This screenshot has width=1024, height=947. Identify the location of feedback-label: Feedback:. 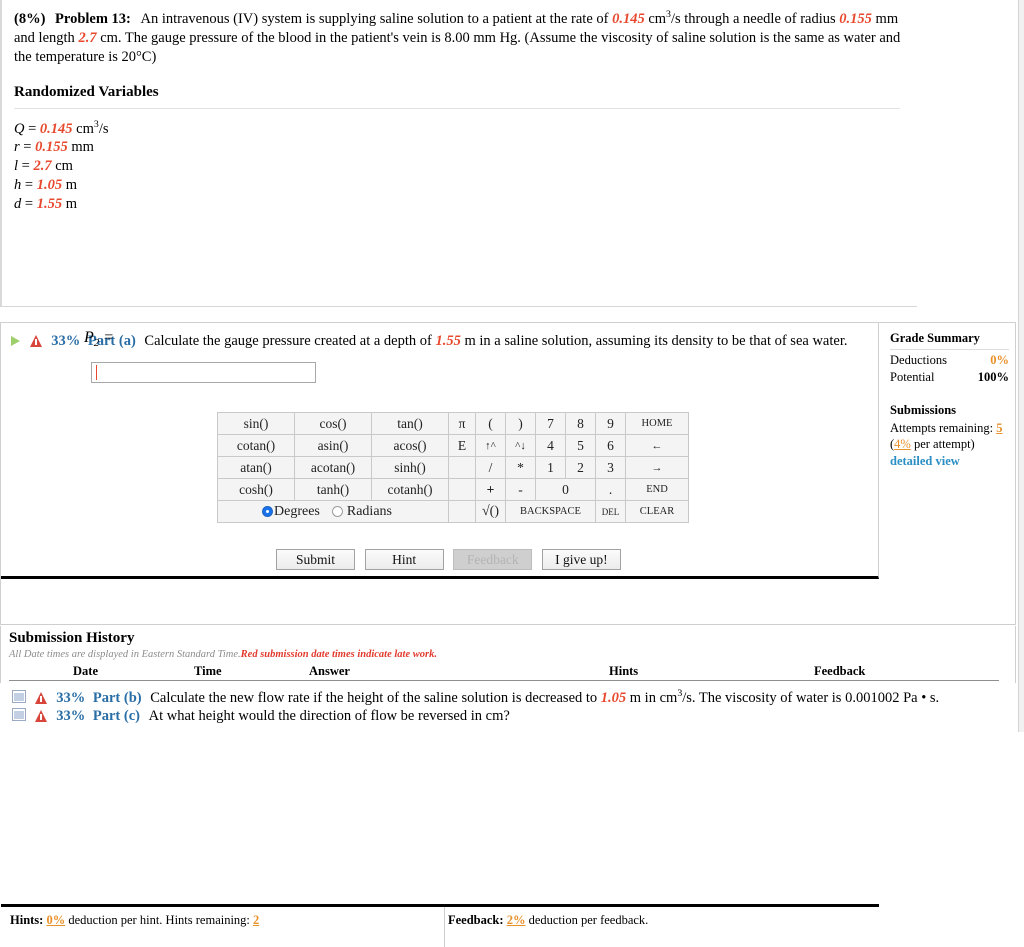
(476, 920).